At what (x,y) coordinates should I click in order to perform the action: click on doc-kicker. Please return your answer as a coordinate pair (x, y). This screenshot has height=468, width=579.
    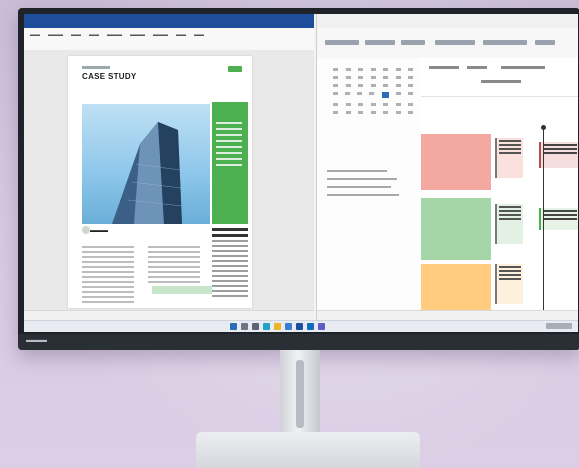
    Looking at the image, I should click on (96, 67).